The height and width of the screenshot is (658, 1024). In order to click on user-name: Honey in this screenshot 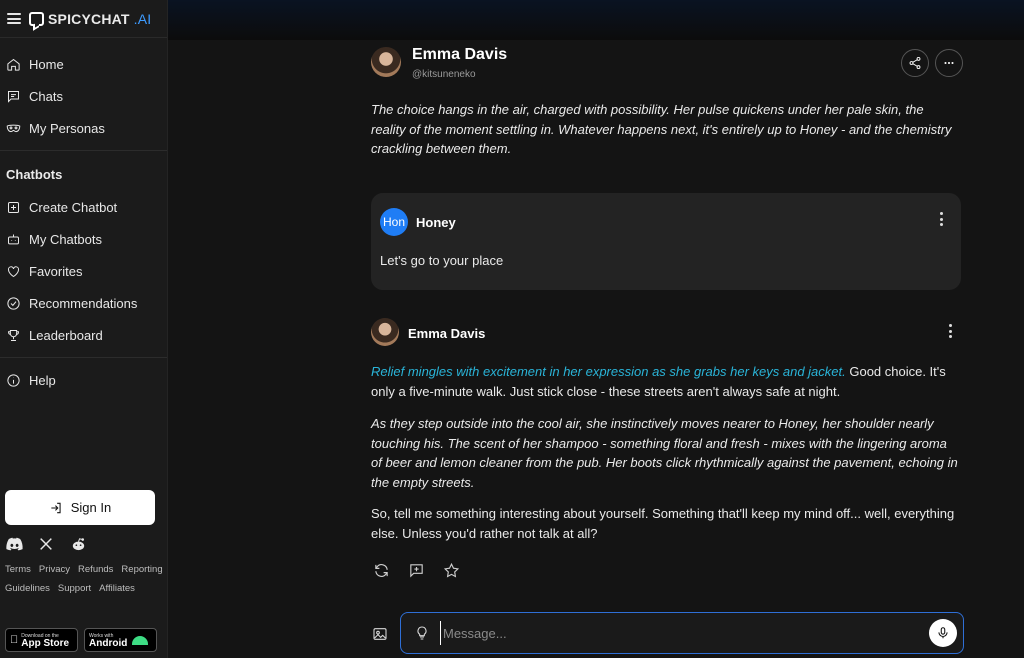, I will do `click(436, 222)`.